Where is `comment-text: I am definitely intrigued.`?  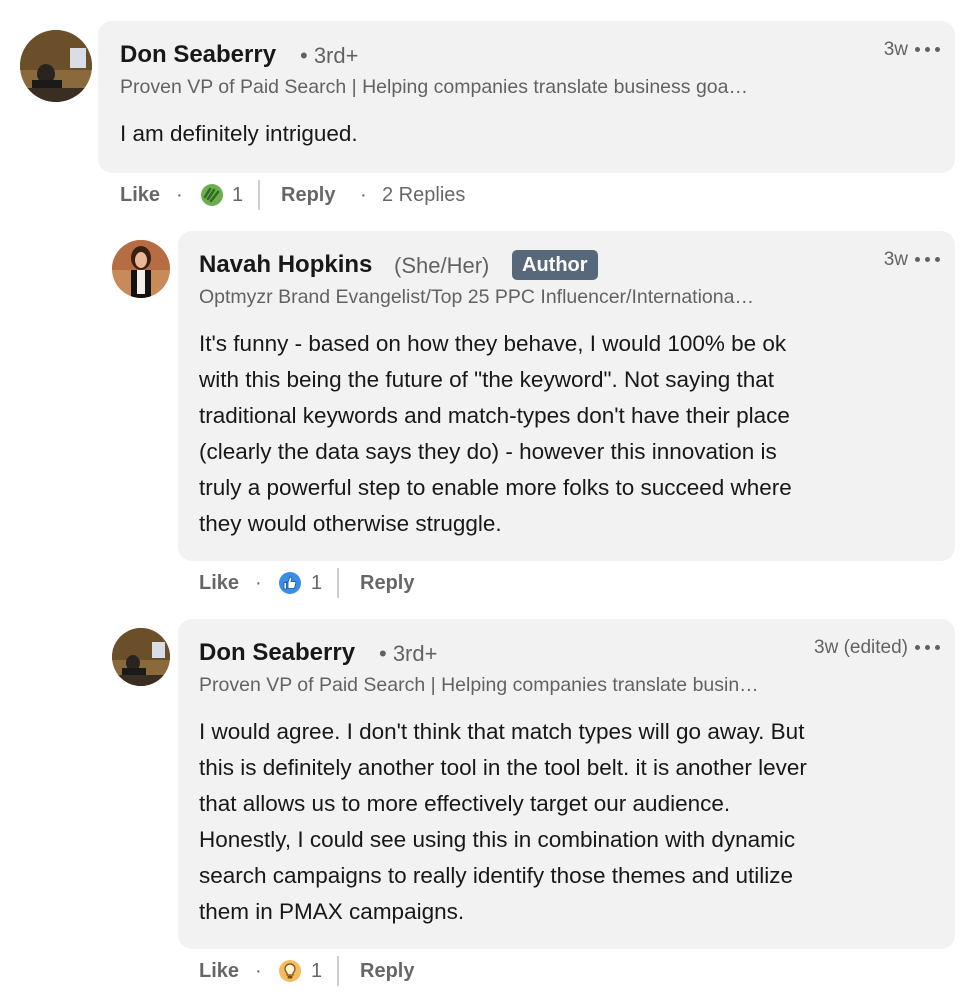
comment-text: I am definitely intrigued. is located at coordinates (239, 133).